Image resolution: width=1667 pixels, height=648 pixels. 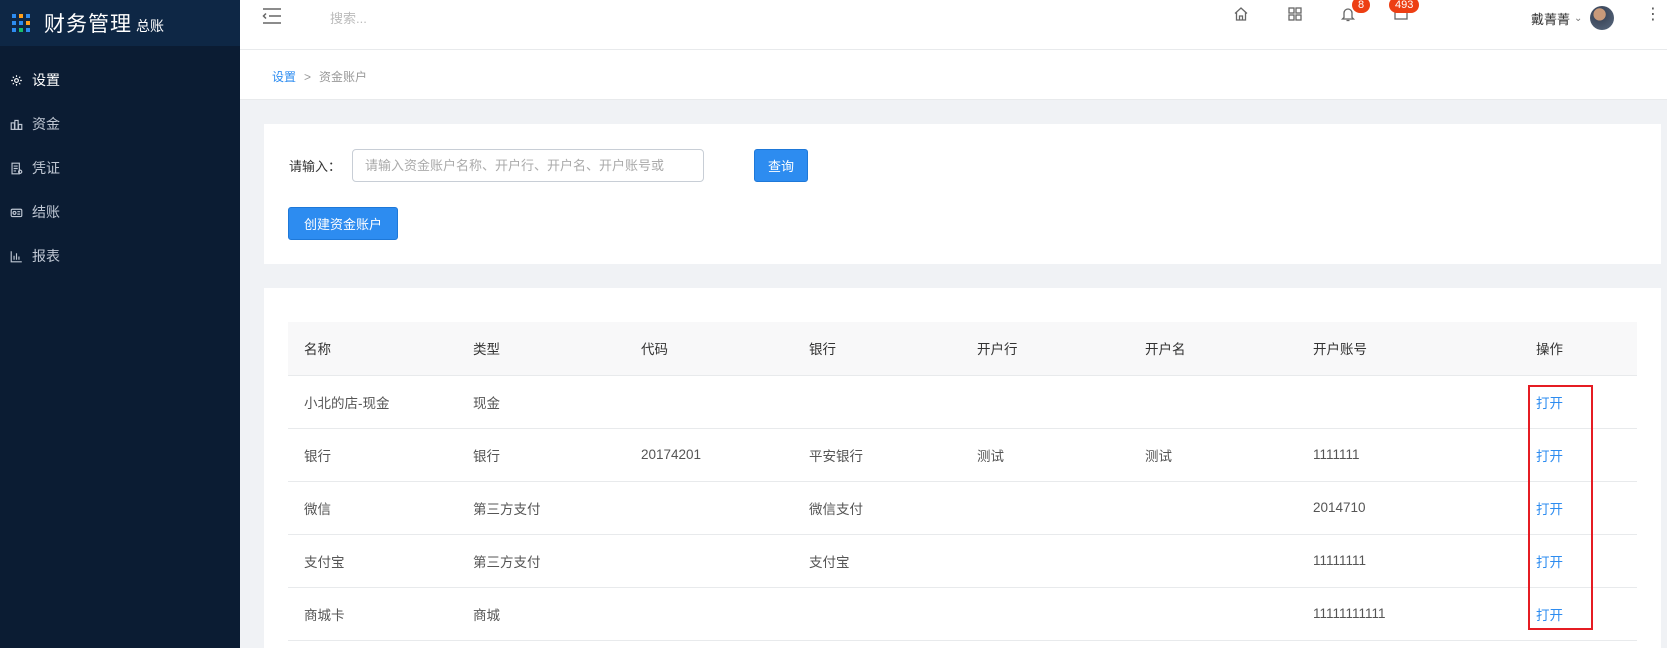 I want to click on checkout-icon, so click(x=16, y=212).